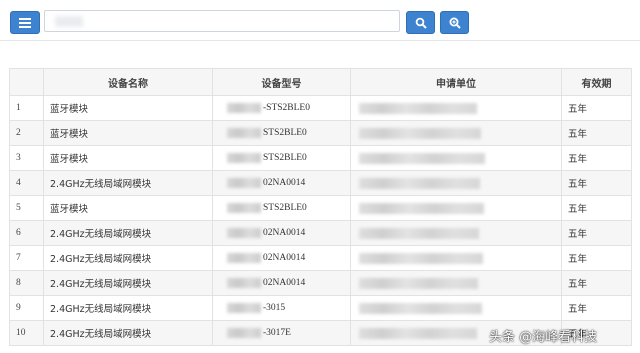  What do you see at coordinates (26, 333) in the screenshot?
I see `row-index: 10` at bounding box center [26, 333].